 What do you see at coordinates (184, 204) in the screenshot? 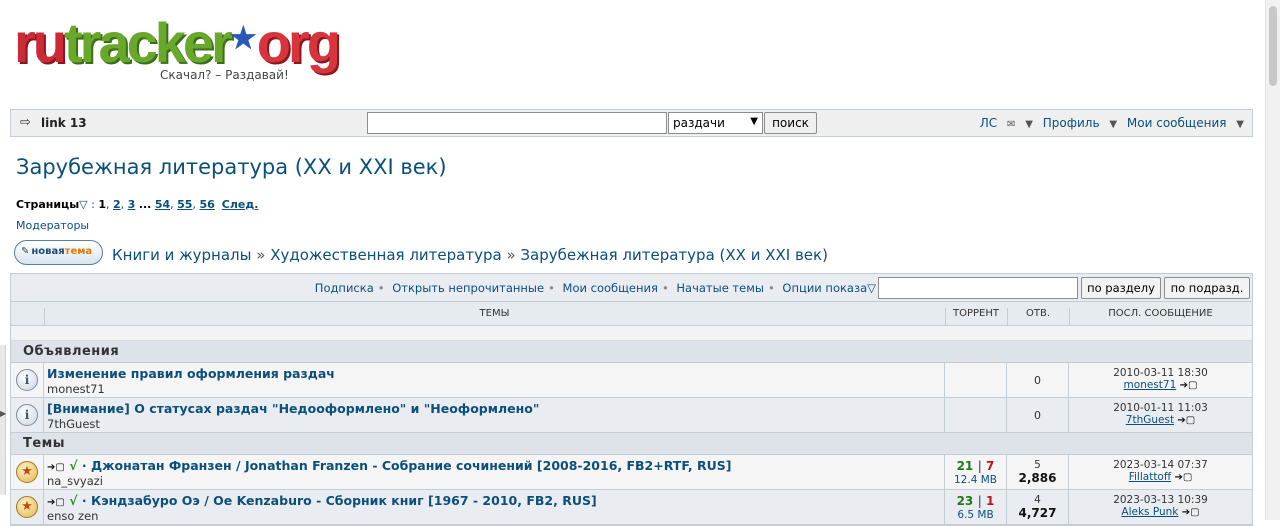
I see `page-link: 55` at bounding box center [184, 204].